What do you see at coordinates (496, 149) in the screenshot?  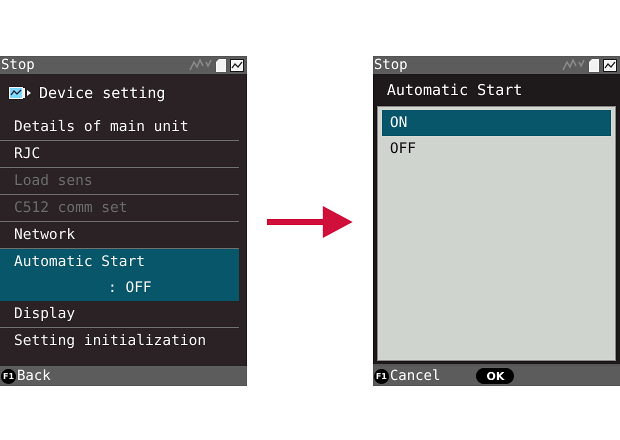 I see `option-item: OFF` at bounding box center [496, 149].